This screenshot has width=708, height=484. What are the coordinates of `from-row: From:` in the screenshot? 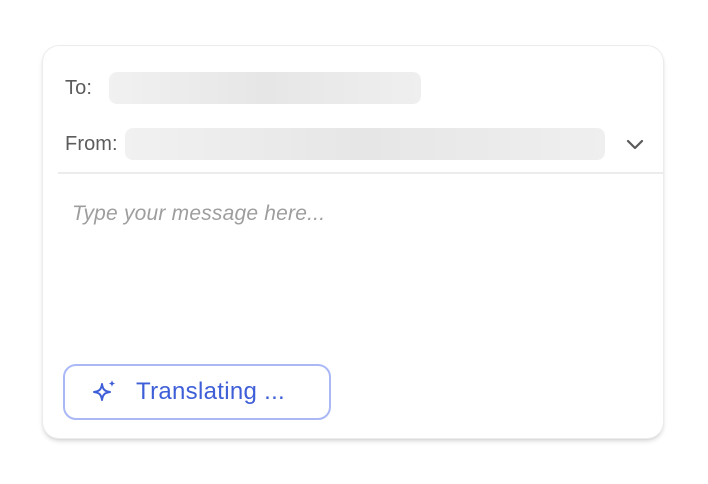 It's located at (356, 144).